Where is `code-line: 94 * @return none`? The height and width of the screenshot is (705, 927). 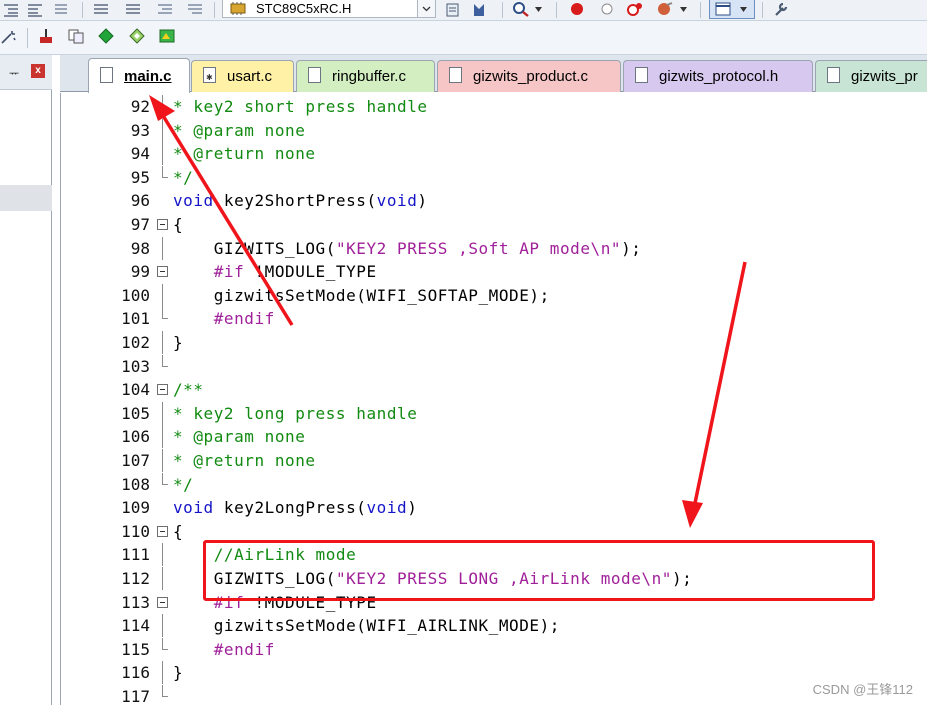 code-line: 94 * @return none is located at coordinates (493, 154).